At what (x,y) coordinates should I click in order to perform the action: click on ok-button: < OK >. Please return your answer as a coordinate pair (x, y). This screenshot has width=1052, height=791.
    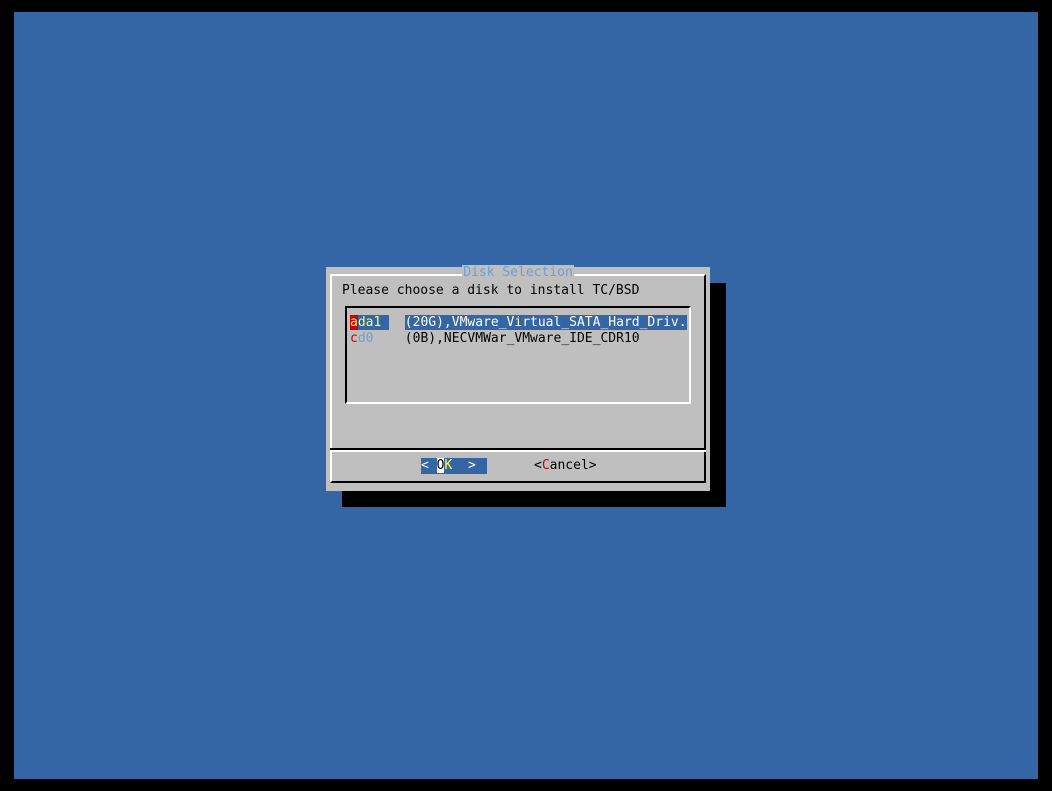
    Looking at the image, I should click on (454, 466).